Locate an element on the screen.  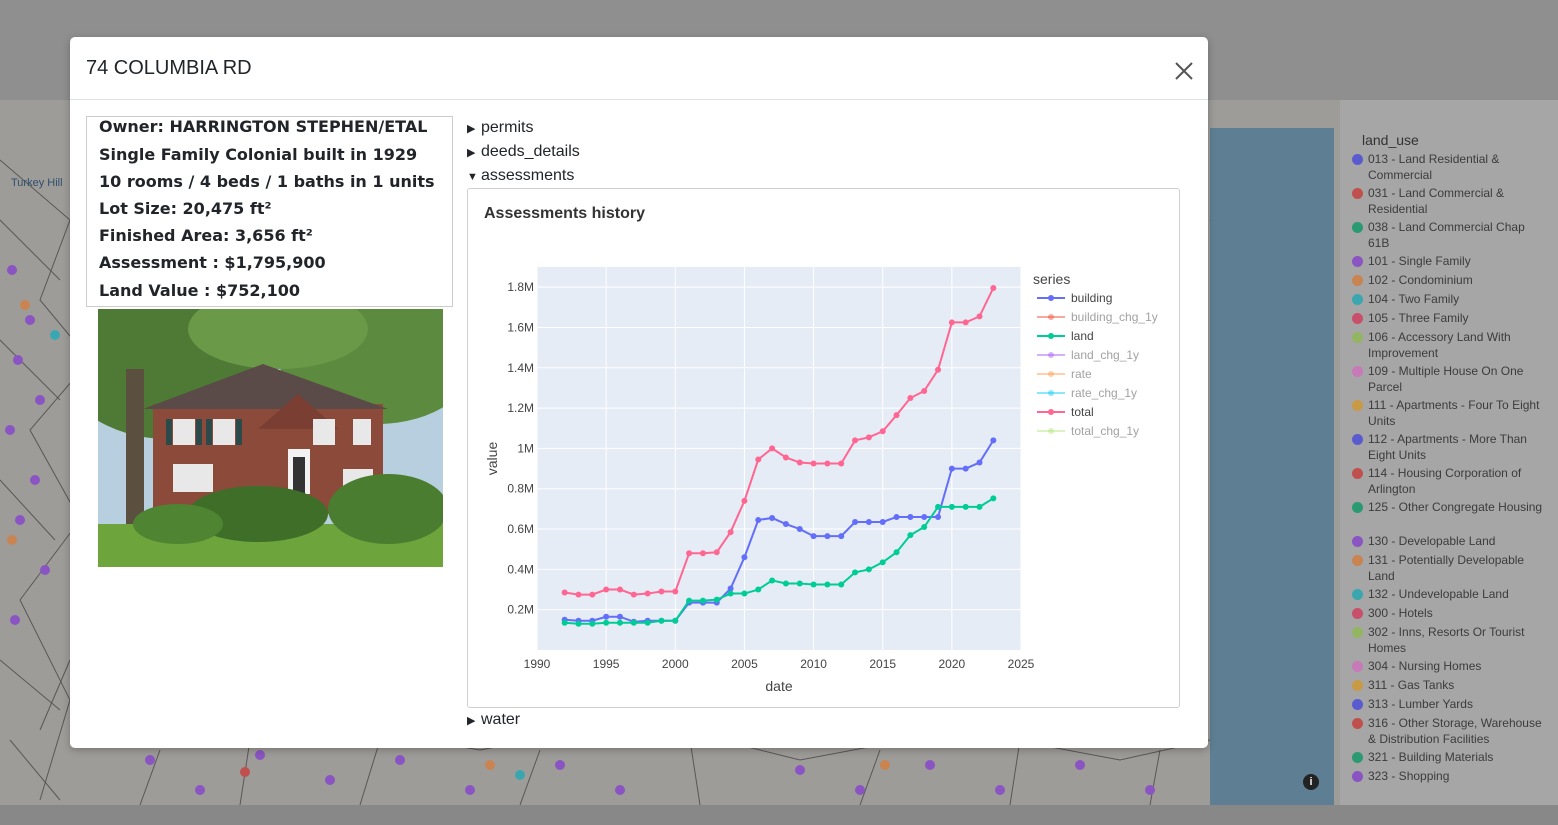
legend-title: land_use is located at coordinates (1390, 140).